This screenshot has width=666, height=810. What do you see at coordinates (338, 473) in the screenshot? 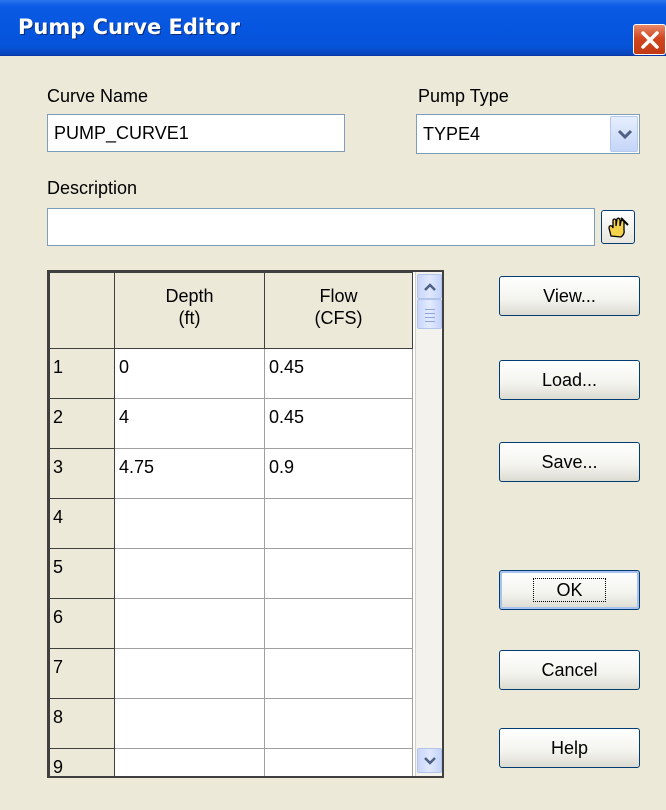
I see `flow-cell: 0.9` at bounding box center [338, 473].